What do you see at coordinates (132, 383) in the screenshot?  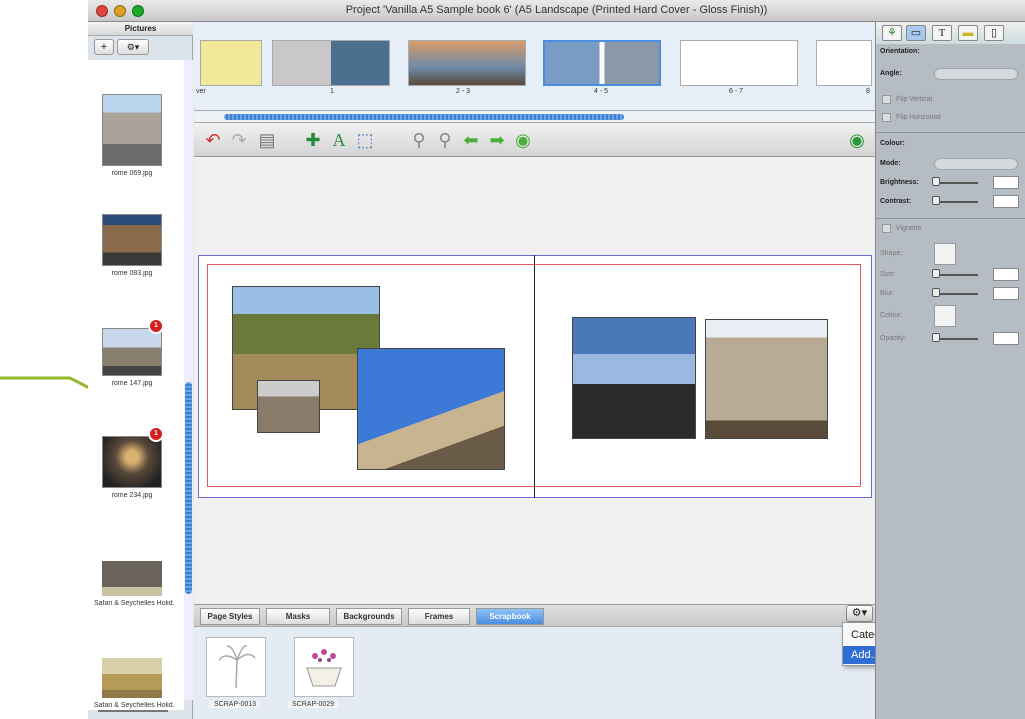 I see `picture-caption: rome 147.jpg` at bounding box center [132, 383].